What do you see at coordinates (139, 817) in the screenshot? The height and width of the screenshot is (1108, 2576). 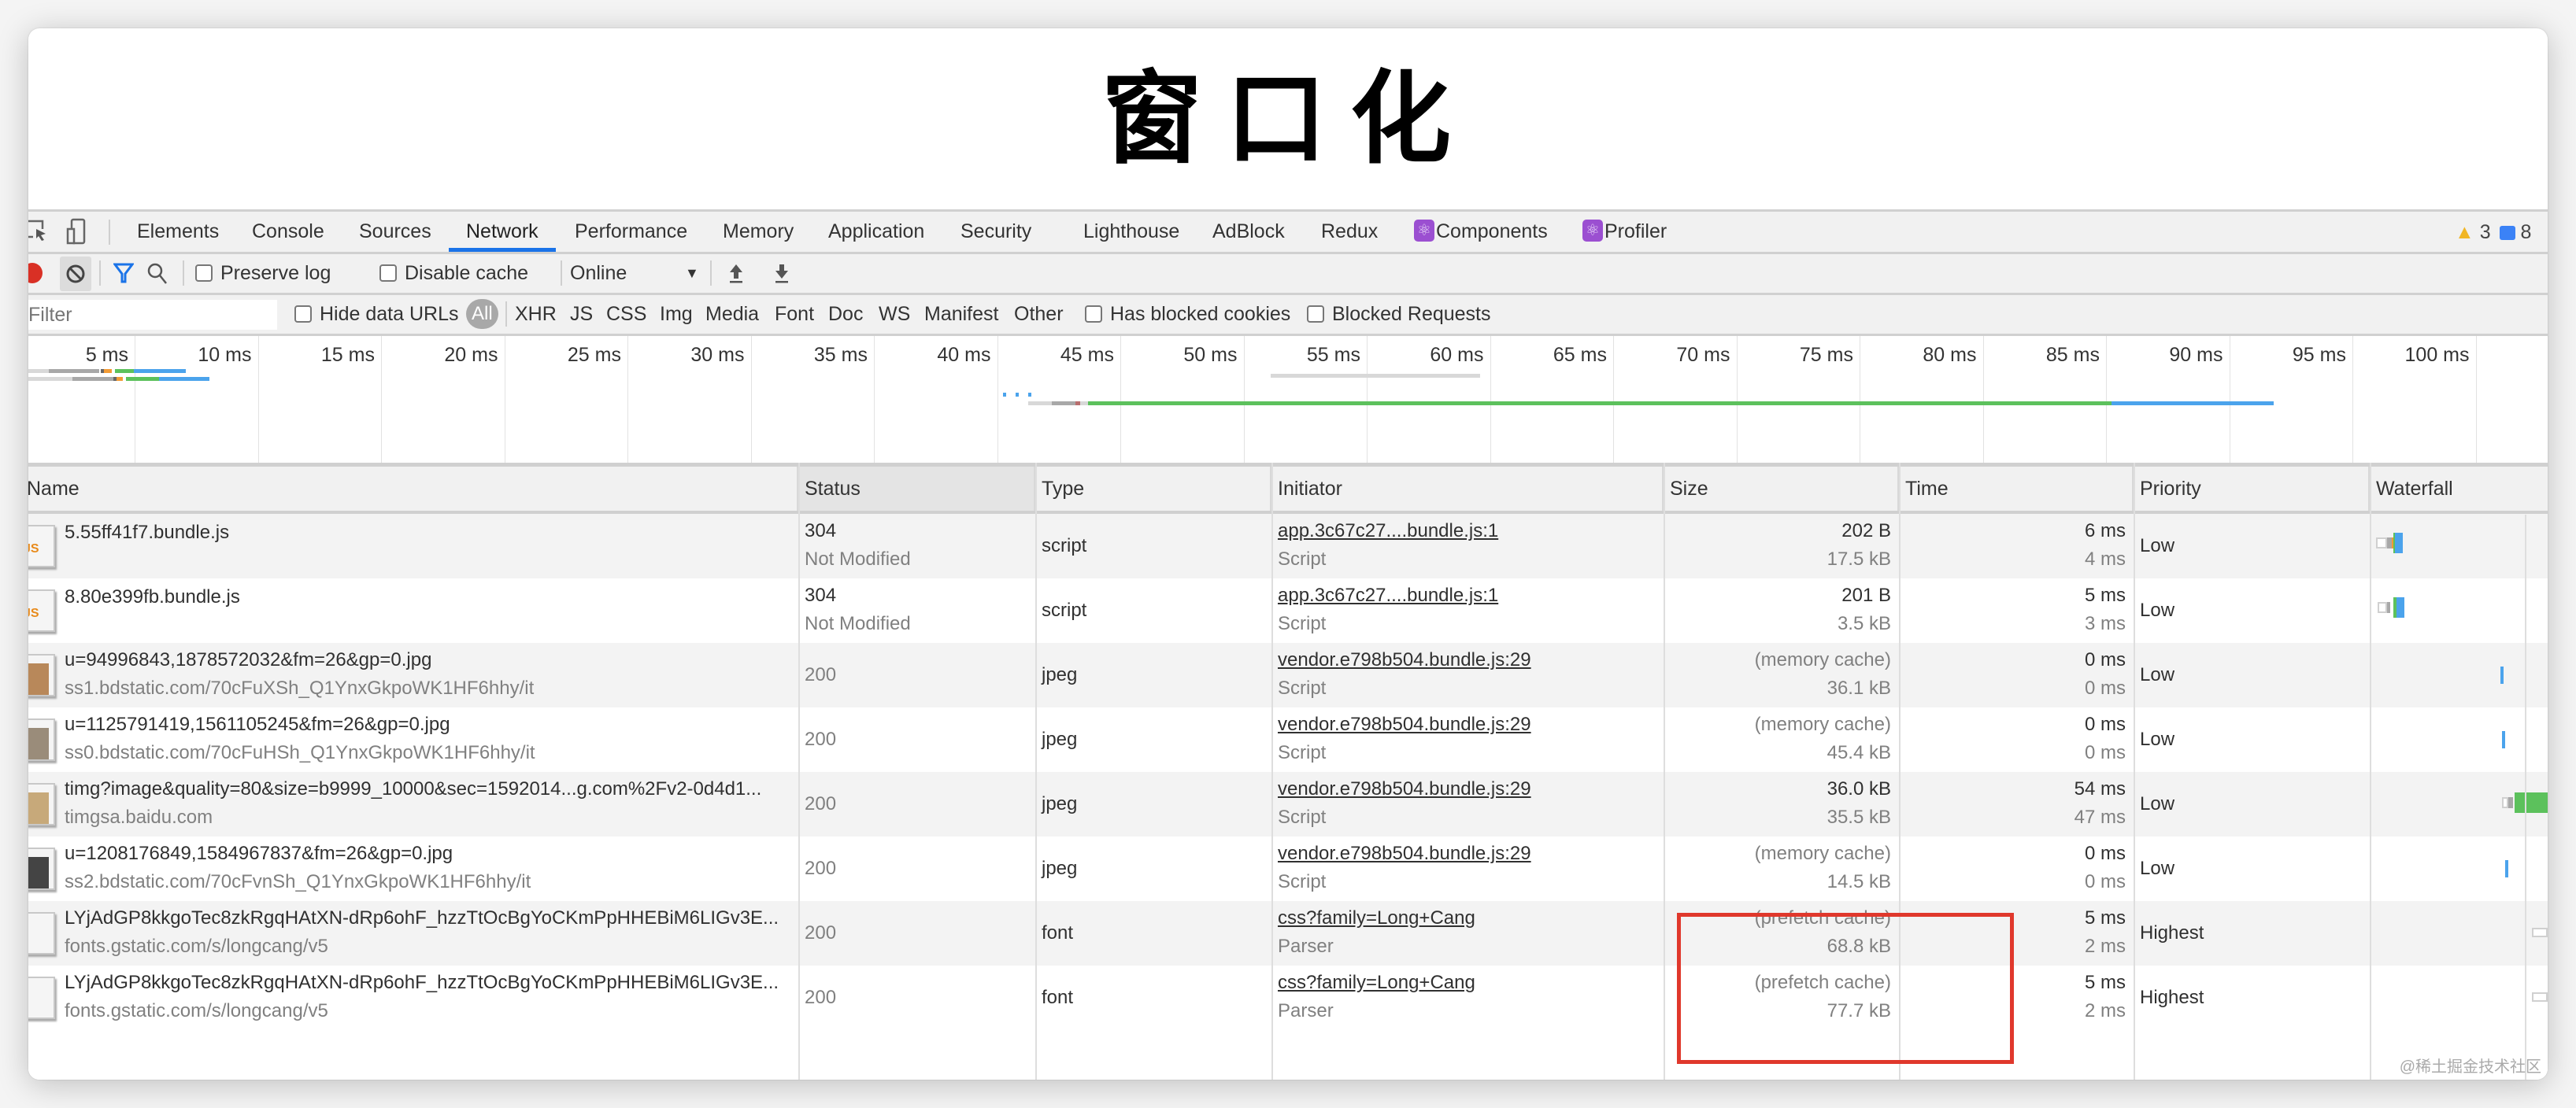 I see `request-path: timgsa.baidu.com` at bounding box center [139, 817].